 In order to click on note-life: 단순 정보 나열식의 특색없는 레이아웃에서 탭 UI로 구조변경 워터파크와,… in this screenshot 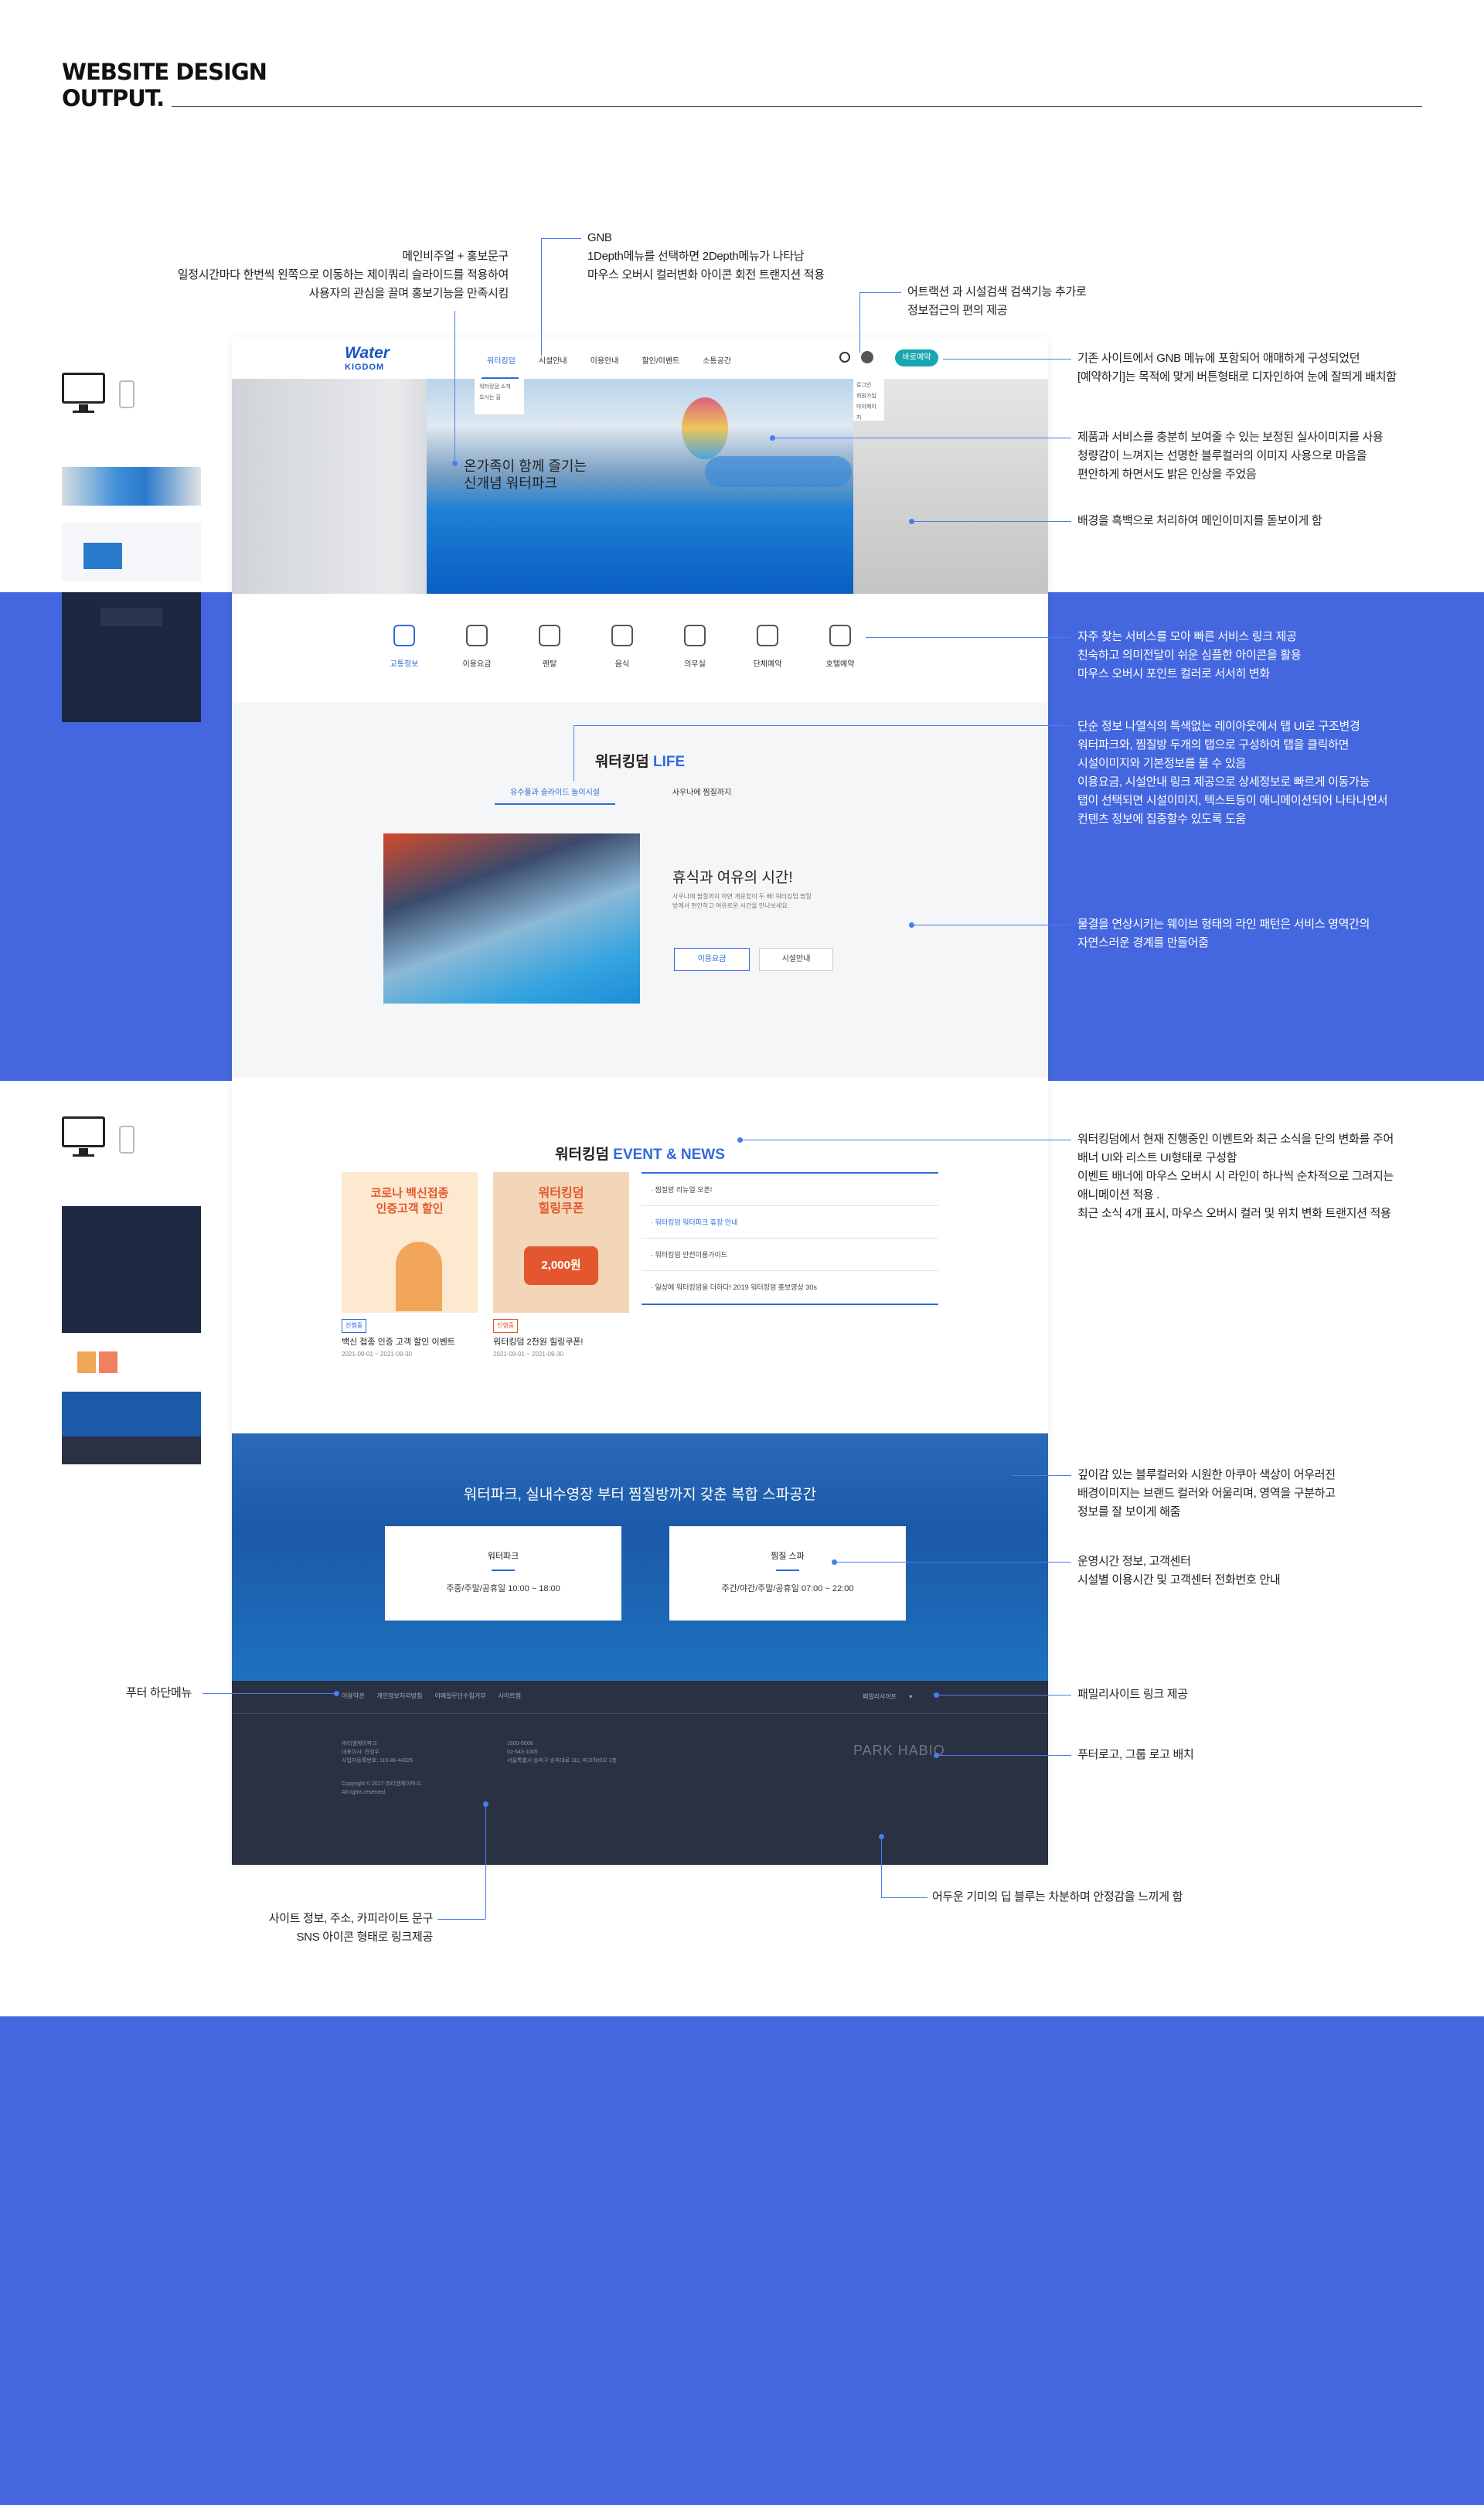, I will do `click(1232, 773)`.